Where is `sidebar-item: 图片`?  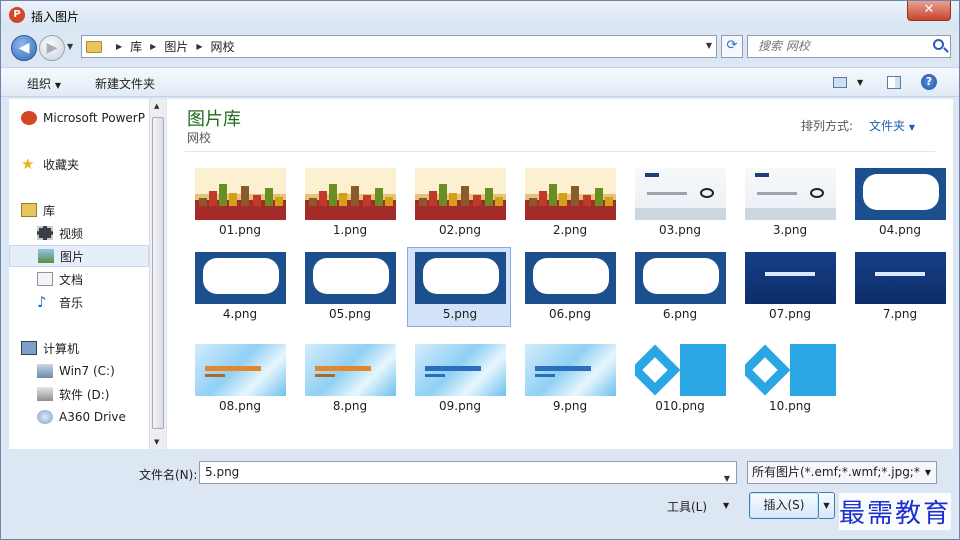
sidebar-item: 图片 is located at coordinates (79, 256).